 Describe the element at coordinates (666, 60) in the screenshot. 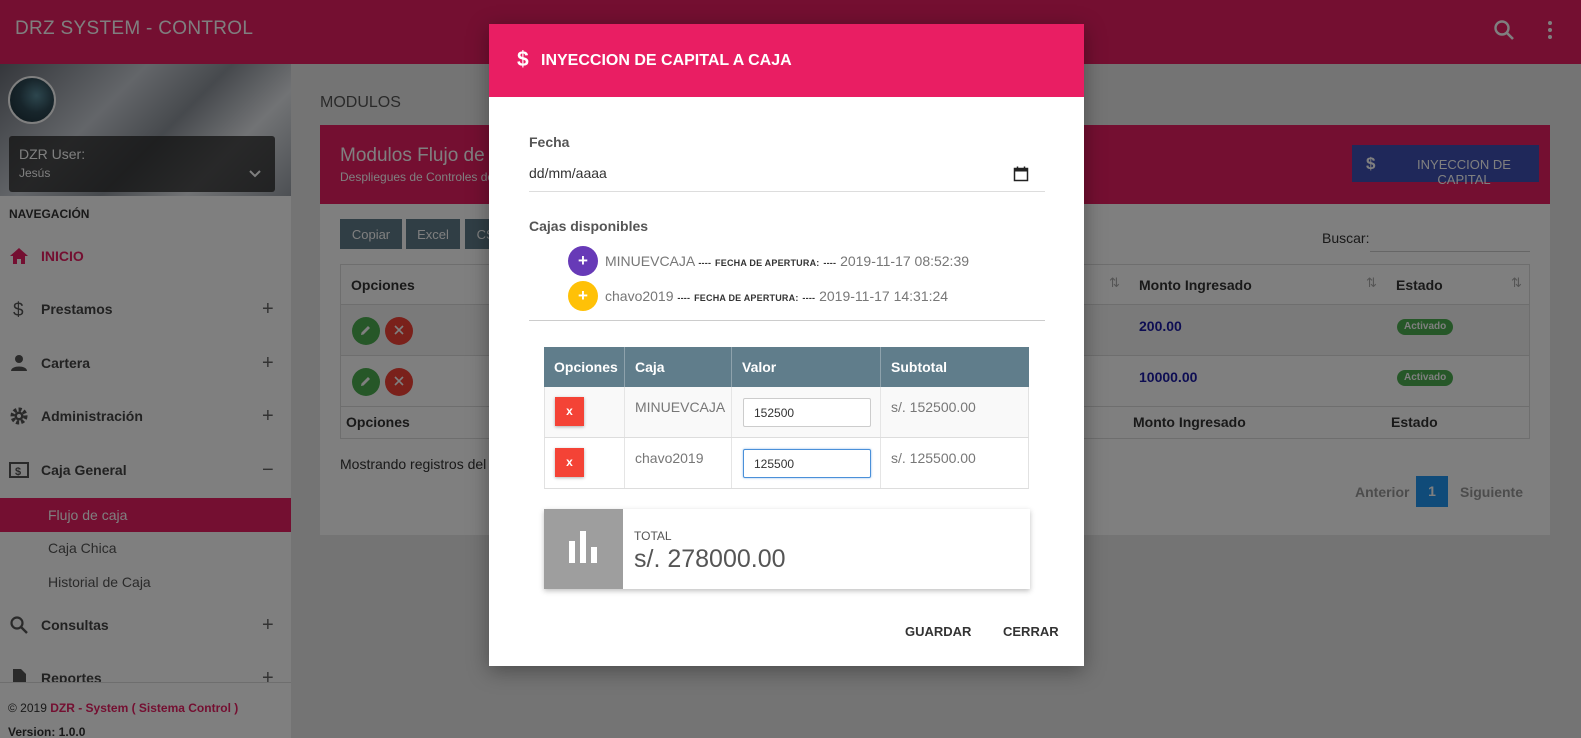

I see `modal-title: INYECCION DE CAPITAL A CAJA` at that location.